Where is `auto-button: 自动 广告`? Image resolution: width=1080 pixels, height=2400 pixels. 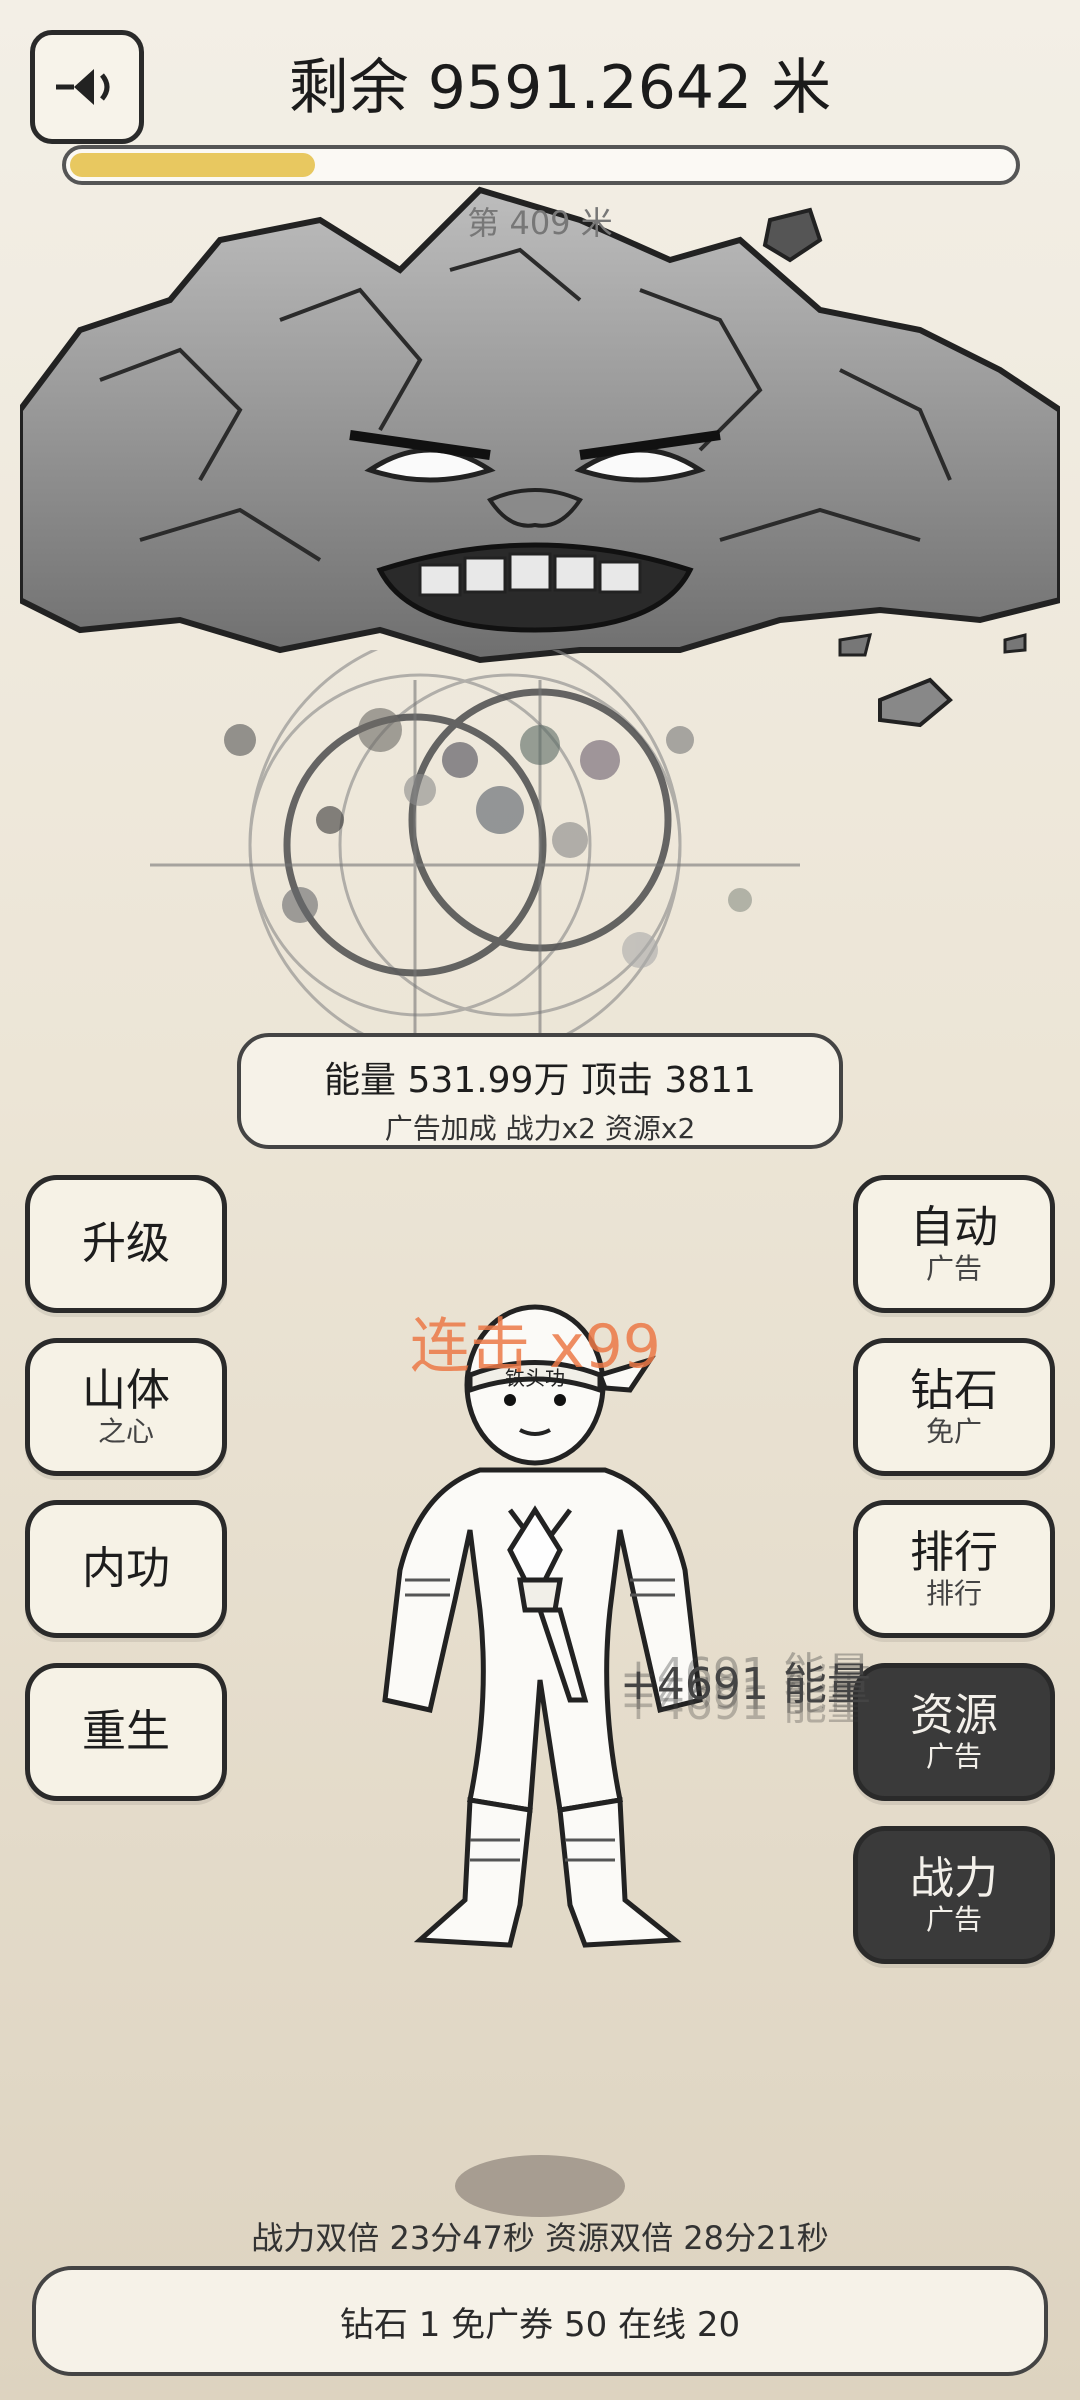
auto-button: 自动 广告 is located at coordinates (954, 1244).